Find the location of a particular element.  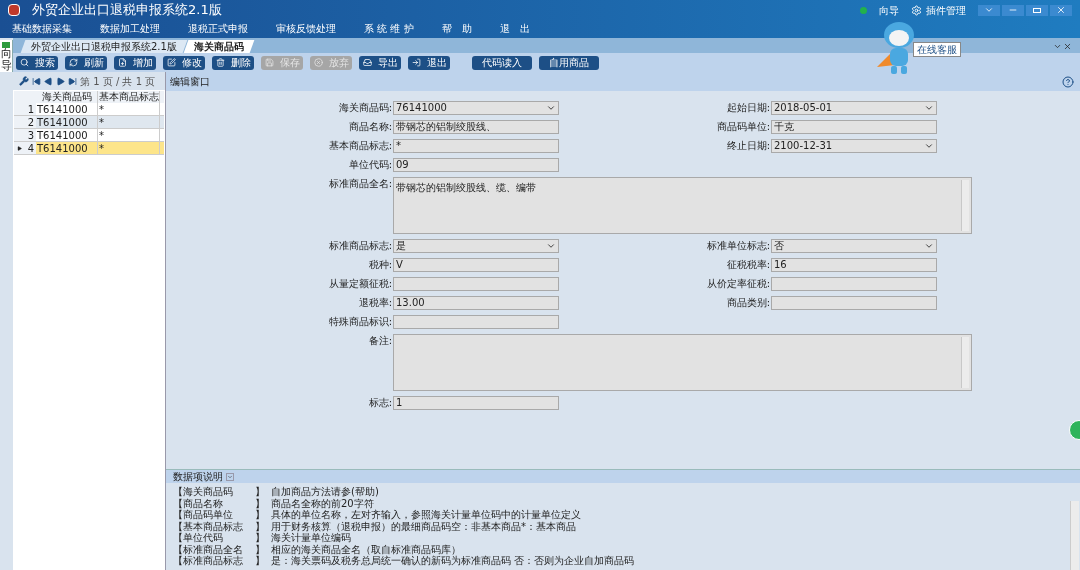

menu-item: 基础数据采集 is located at coordinates (42, 28).